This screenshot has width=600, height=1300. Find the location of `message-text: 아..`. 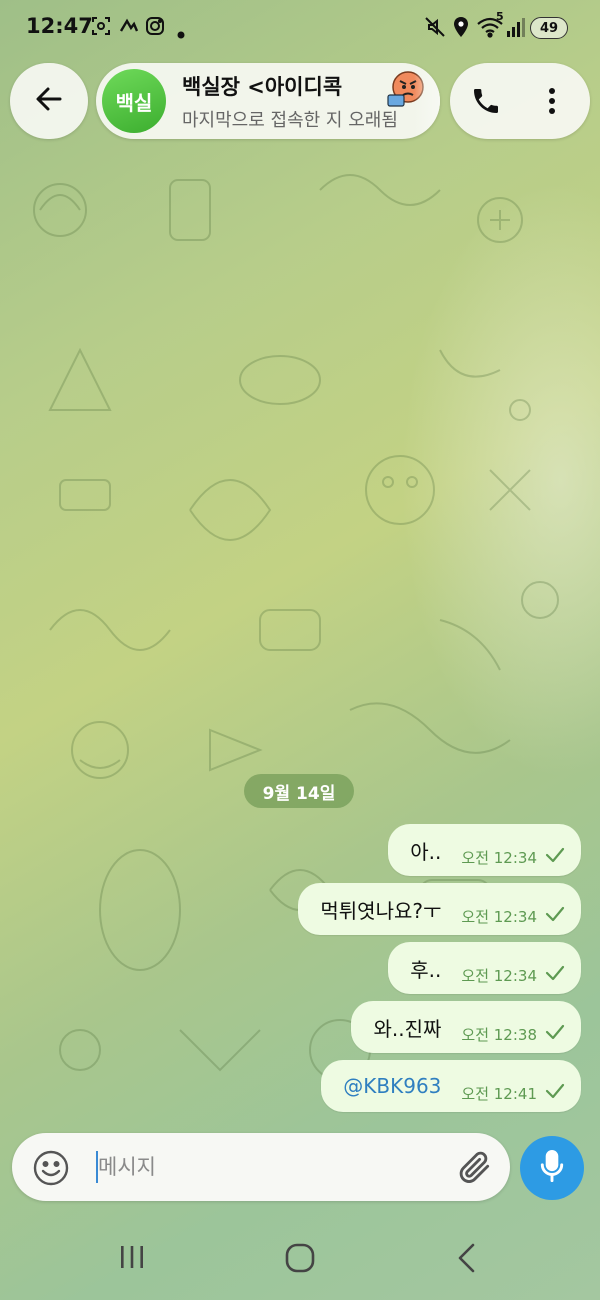

message-text: 아.. is located at coordinates (426, 851).